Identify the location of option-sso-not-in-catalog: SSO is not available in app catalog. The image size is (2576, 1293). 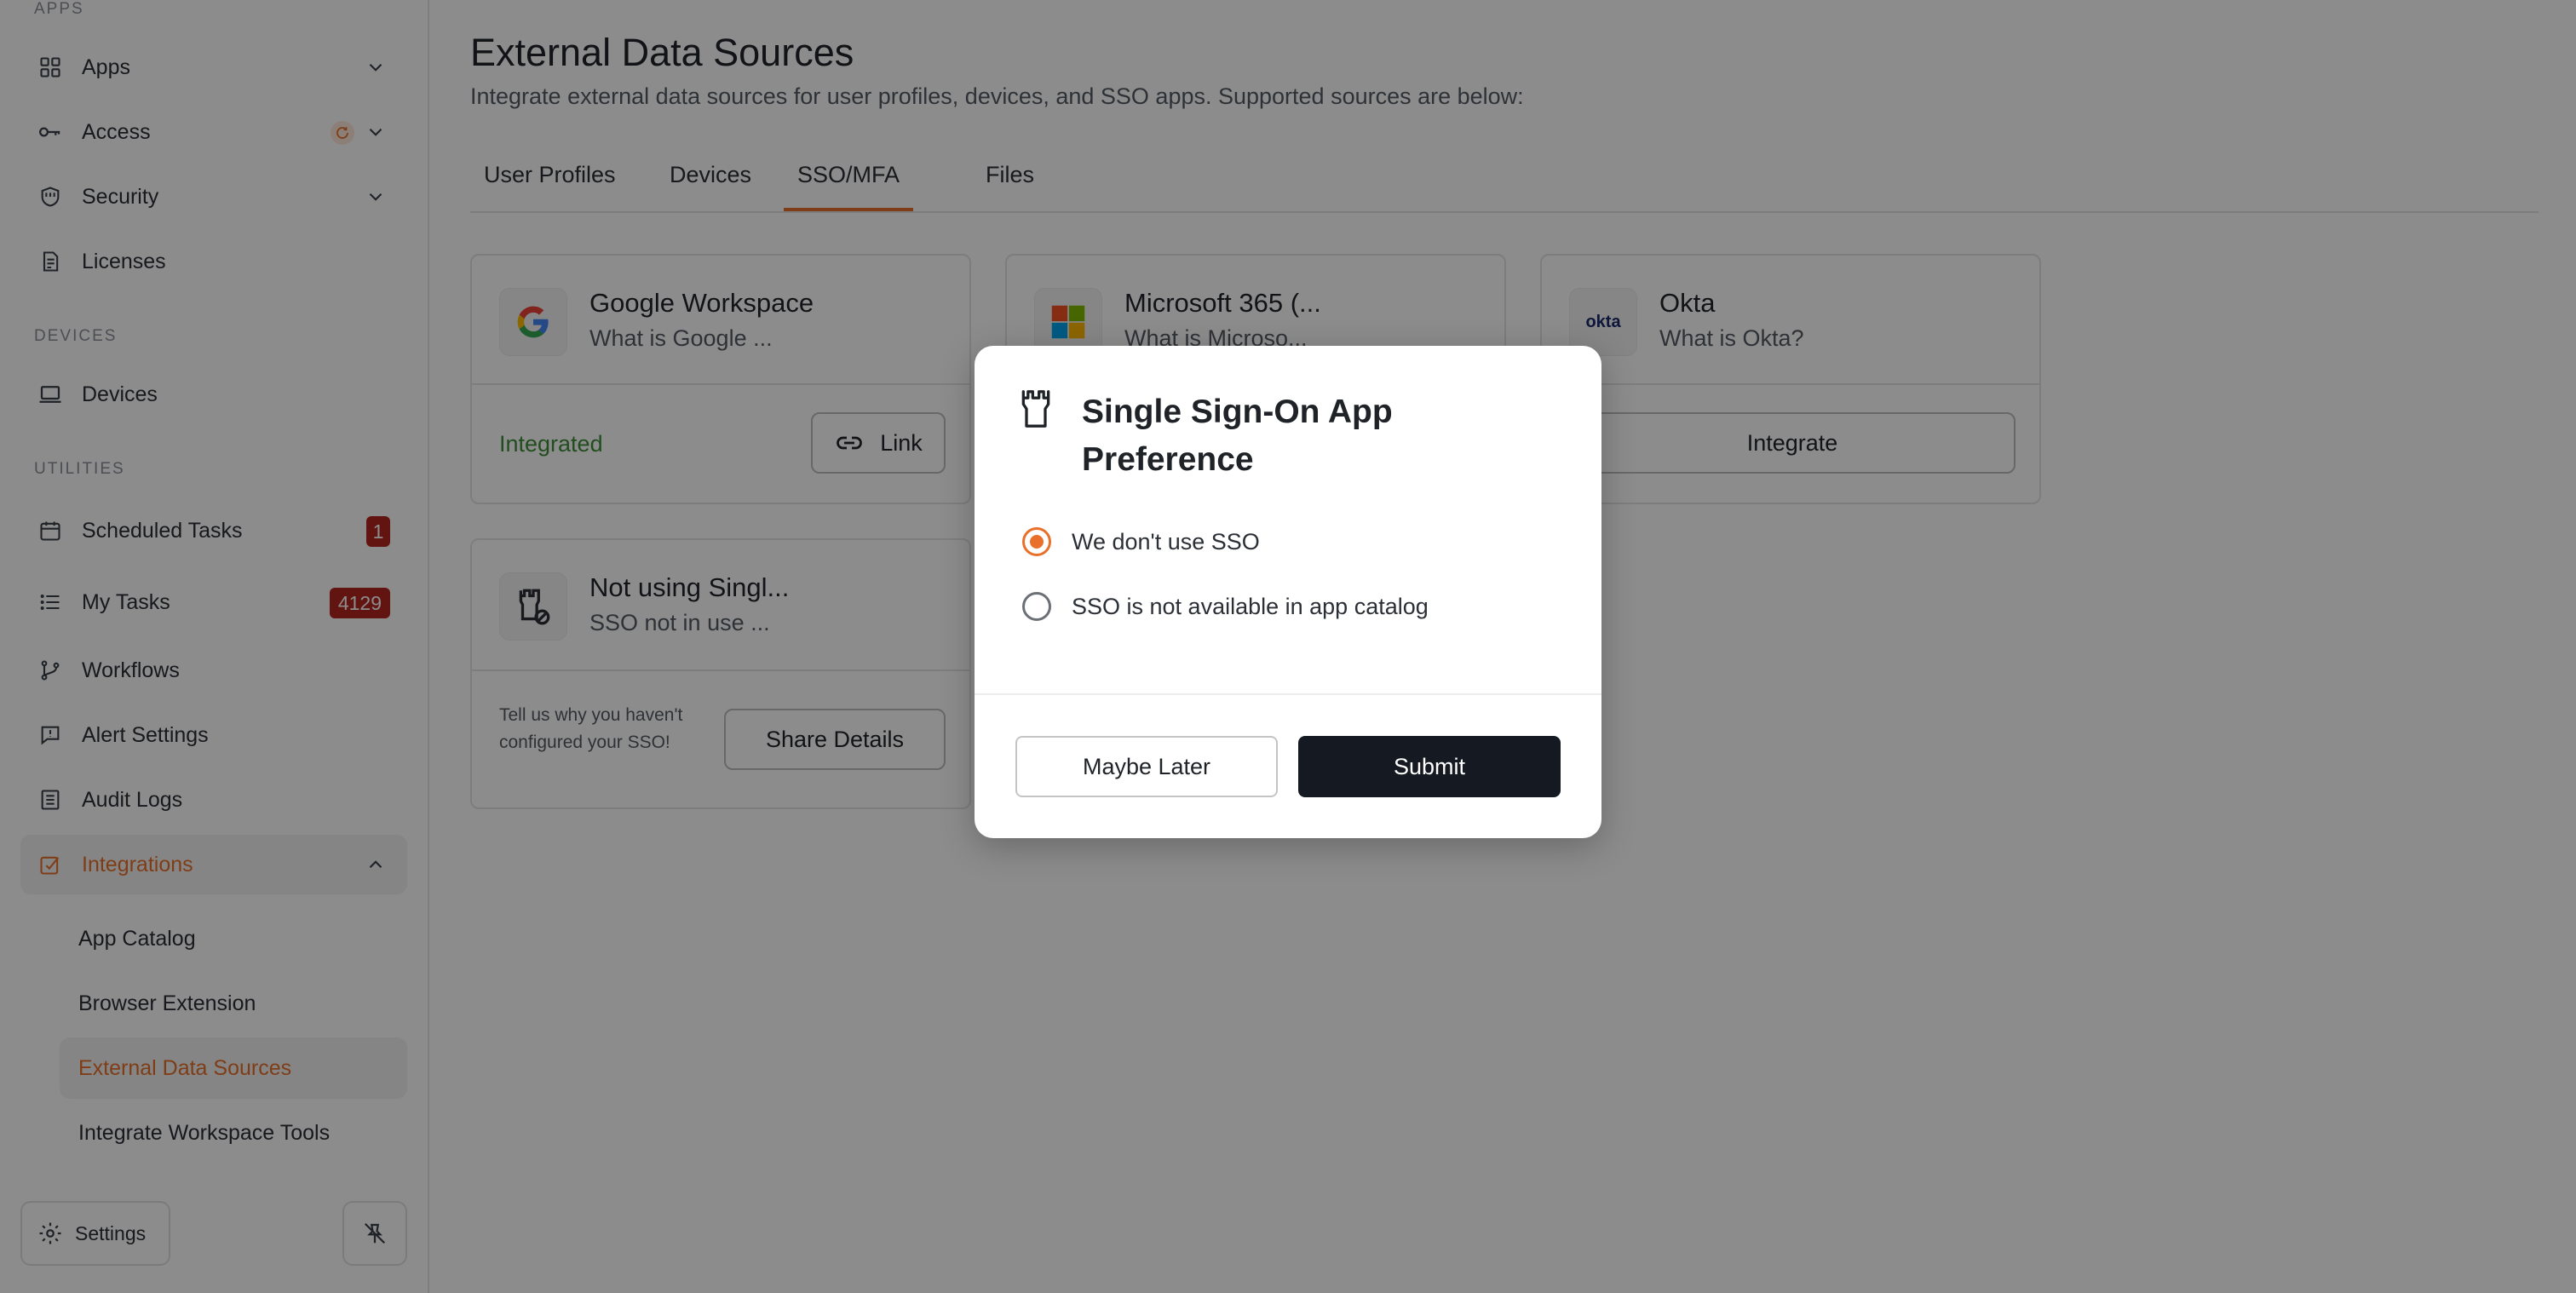
(1225, 606).